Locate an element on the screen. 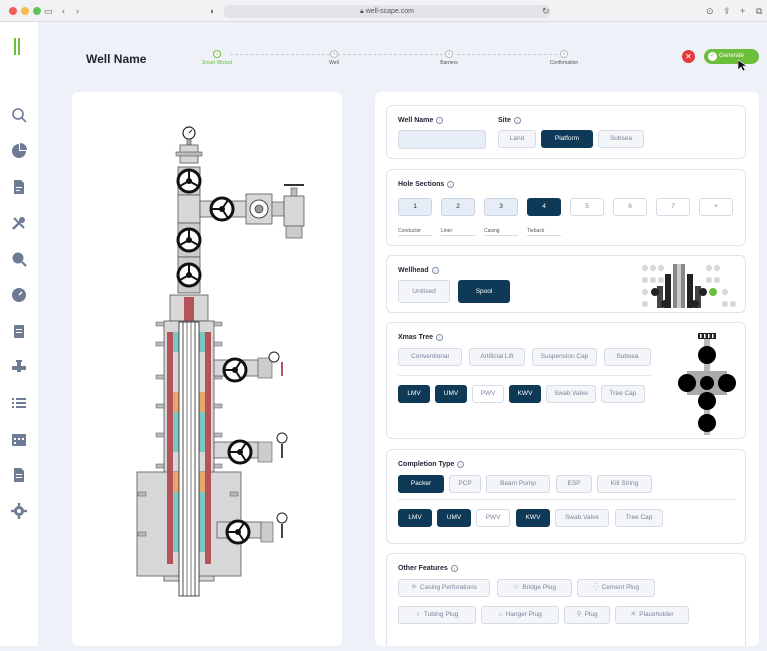 The height and width of the screenshot is (651, 767). hole-option-1: 1 is located at coordinates (415, 207).